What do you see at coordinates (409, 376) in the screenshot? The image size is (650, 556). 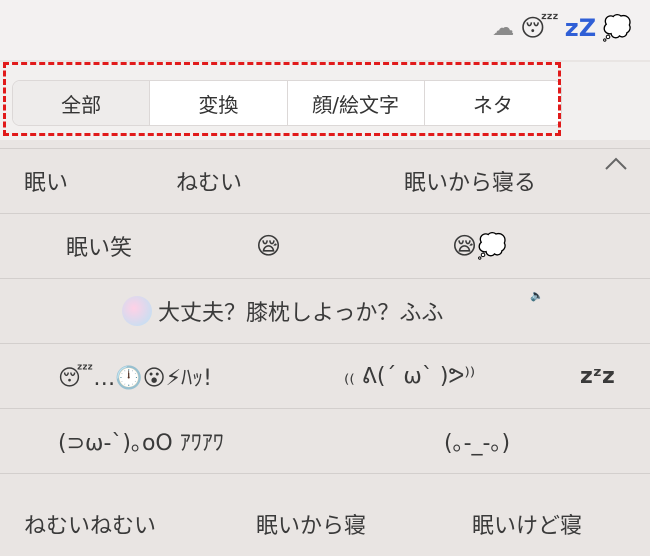 I see `candidate-item: ₍₍ ᕕ(´ ω` )ᕗ⁾⁾` at bounding box center [409, 376].